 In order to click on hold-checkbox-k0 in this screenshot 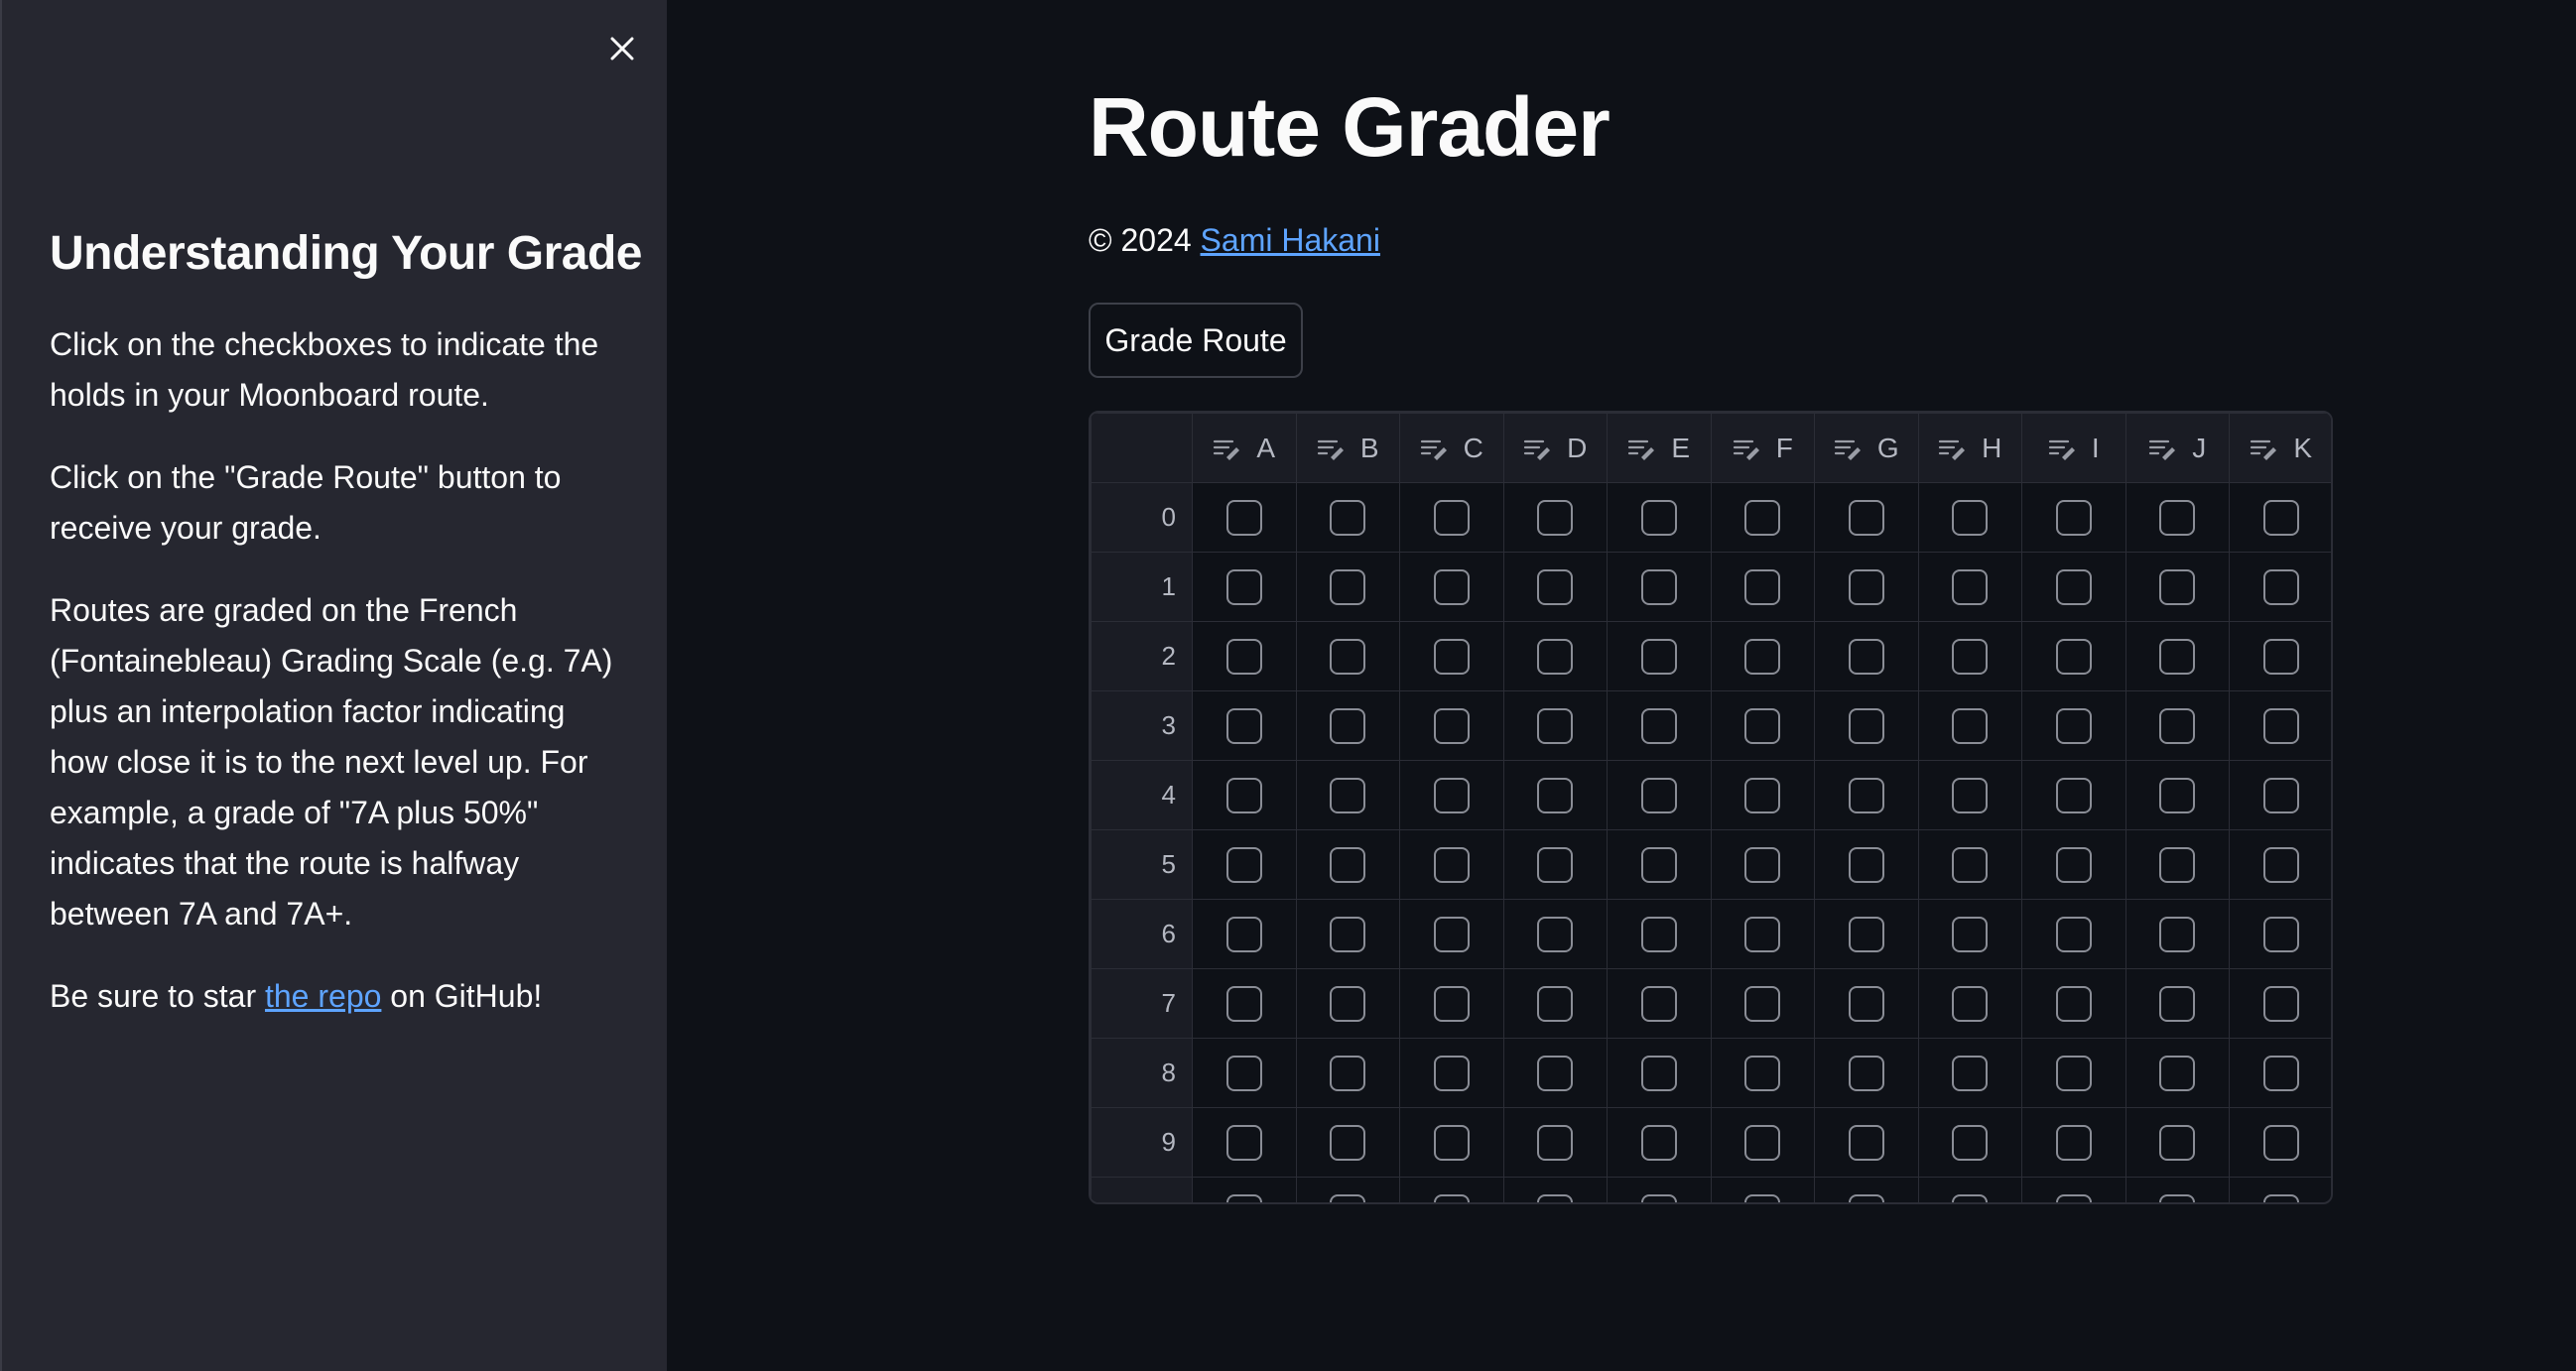, I will do `click(2281, 517)`.